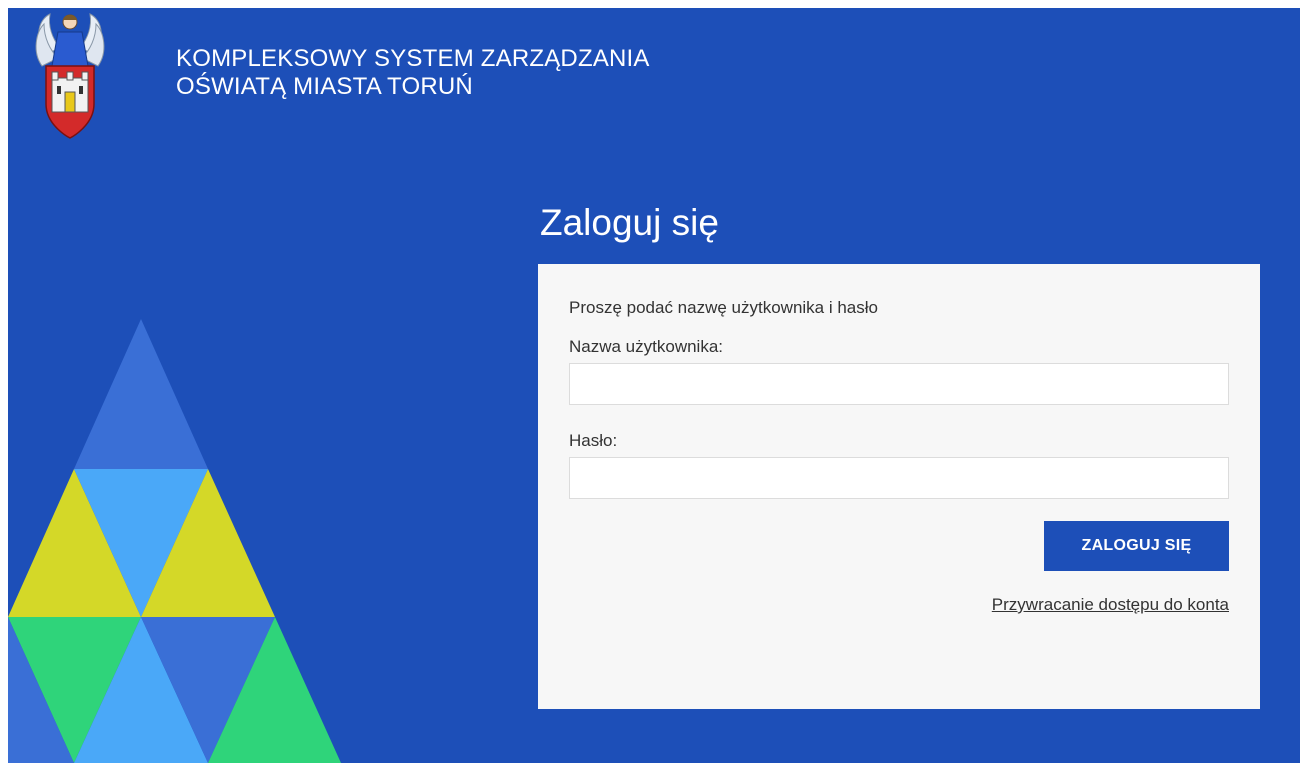 The height and width of the screenshot is (763, 1300). Describe the element at coordinates (593, 440) in the screenshot. I see `password-label: Hasło:` at that location.